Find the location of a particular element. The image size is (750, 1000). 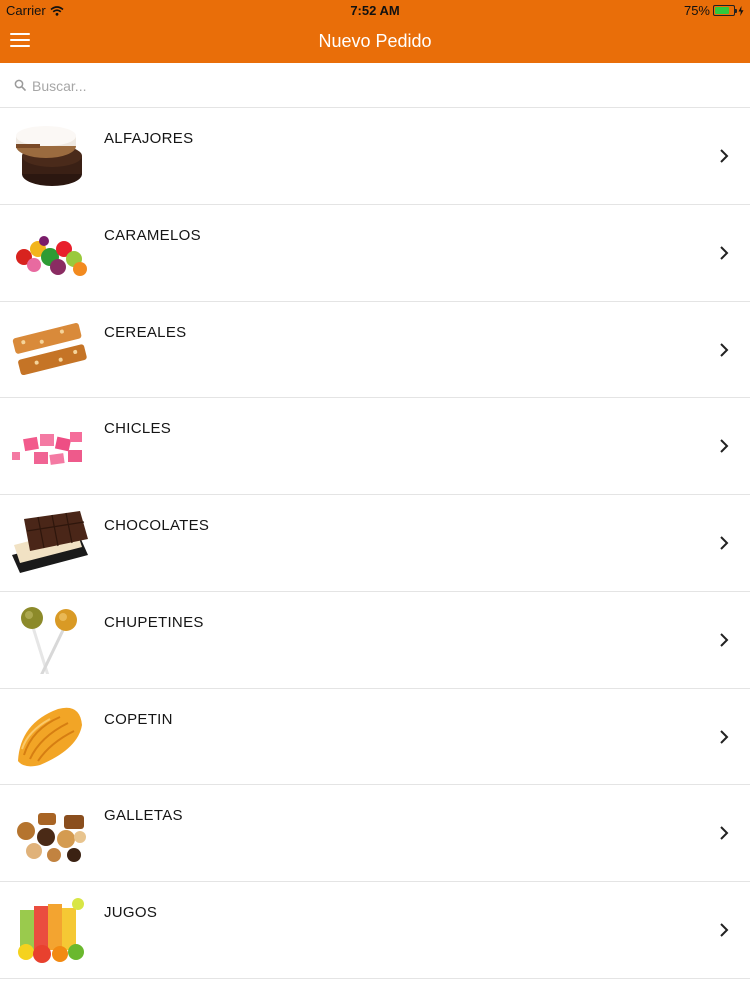

battery-fill is located at coordinates (722, 10).